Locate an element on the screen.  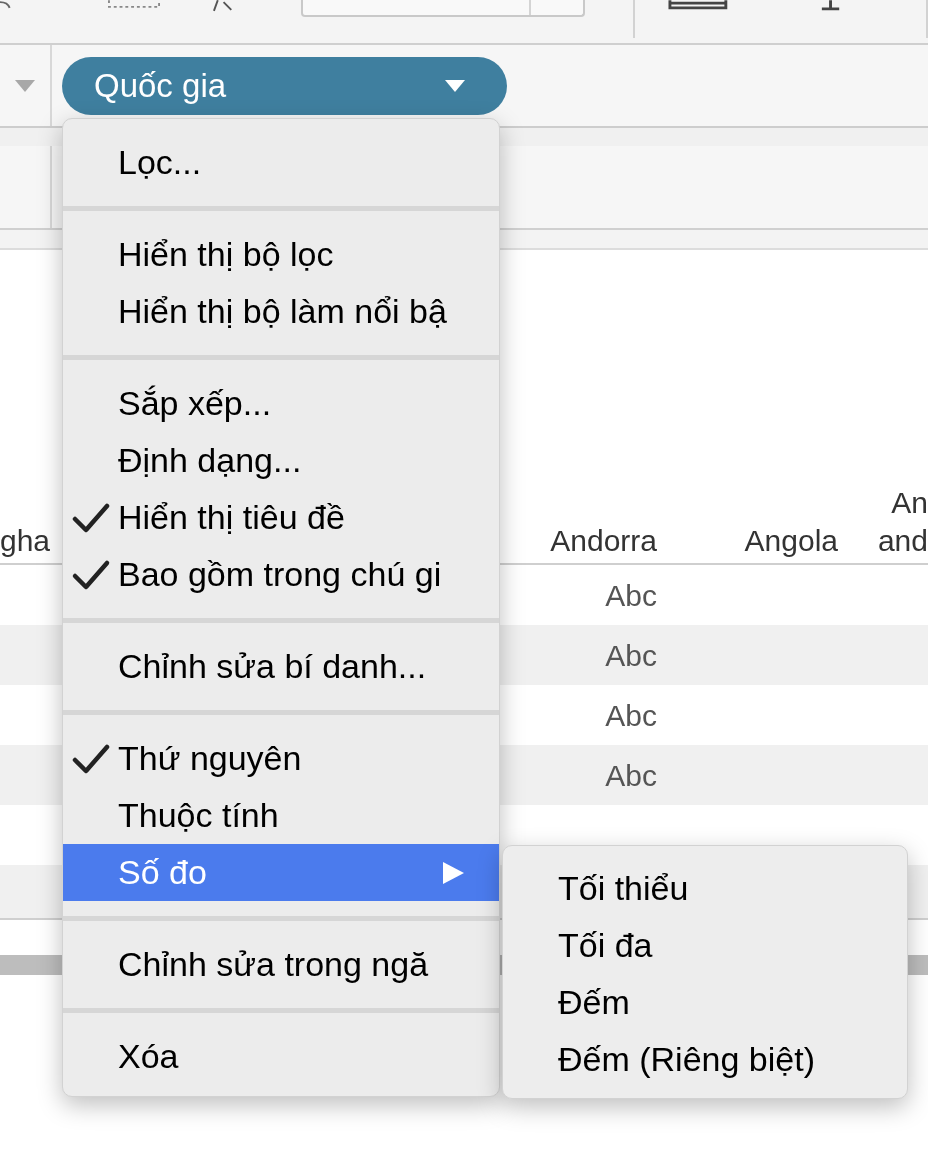
column-header: Andorra is located at coordinates (603, 540).